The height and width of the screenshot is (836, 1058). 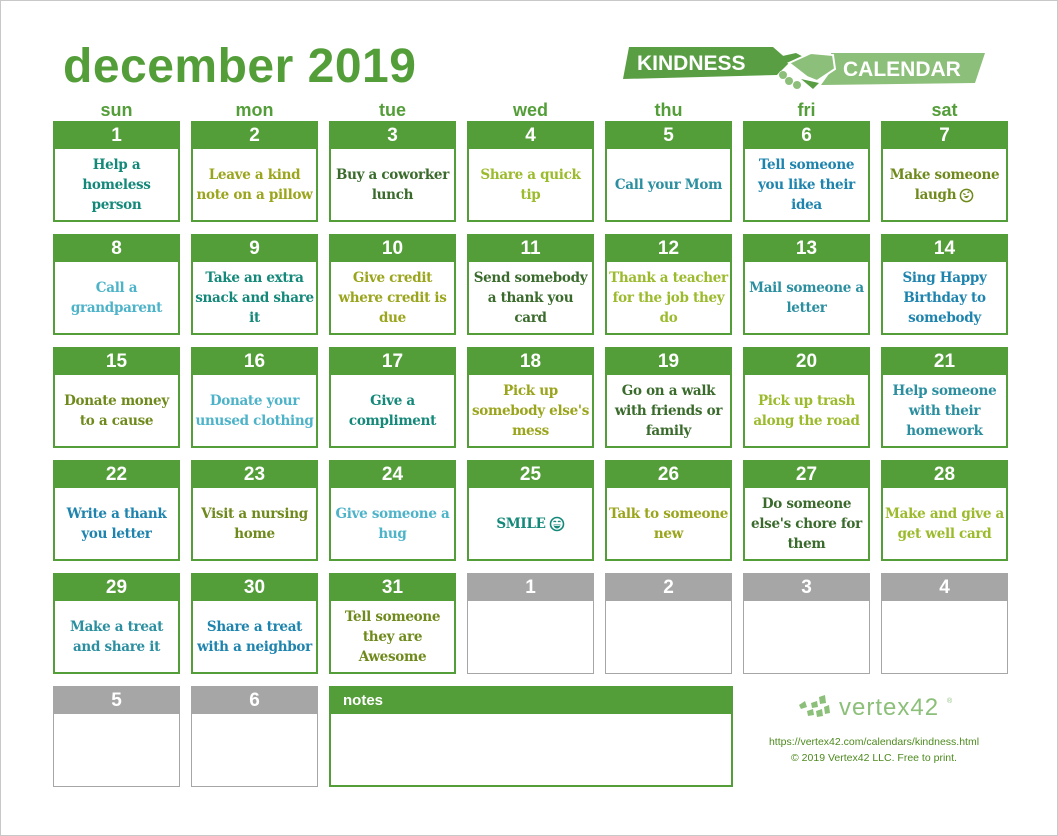 I want to click on calendar-cell: 9 Take an extra snack and share it, so click(x=254, y=284).